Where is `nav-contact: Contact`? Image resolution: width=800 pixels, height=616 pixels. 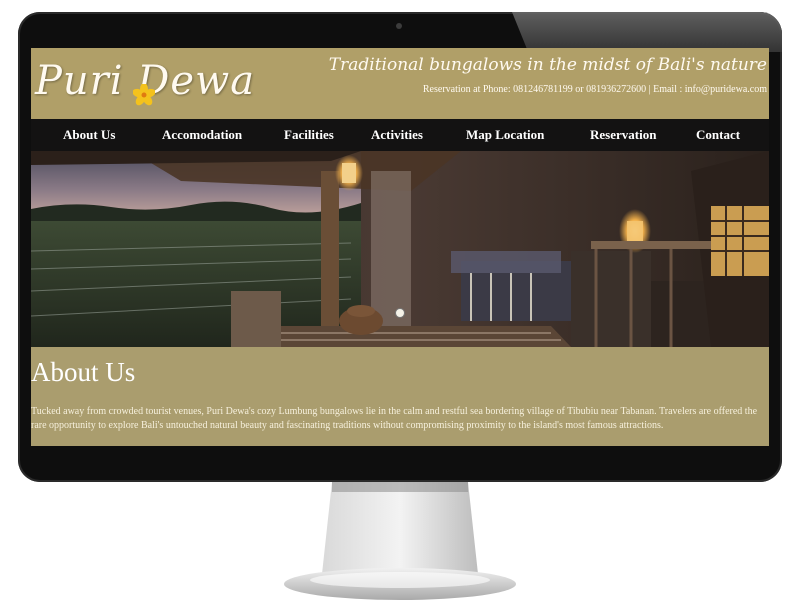 nav-contact: Contact is located at coordinates (718, 135).